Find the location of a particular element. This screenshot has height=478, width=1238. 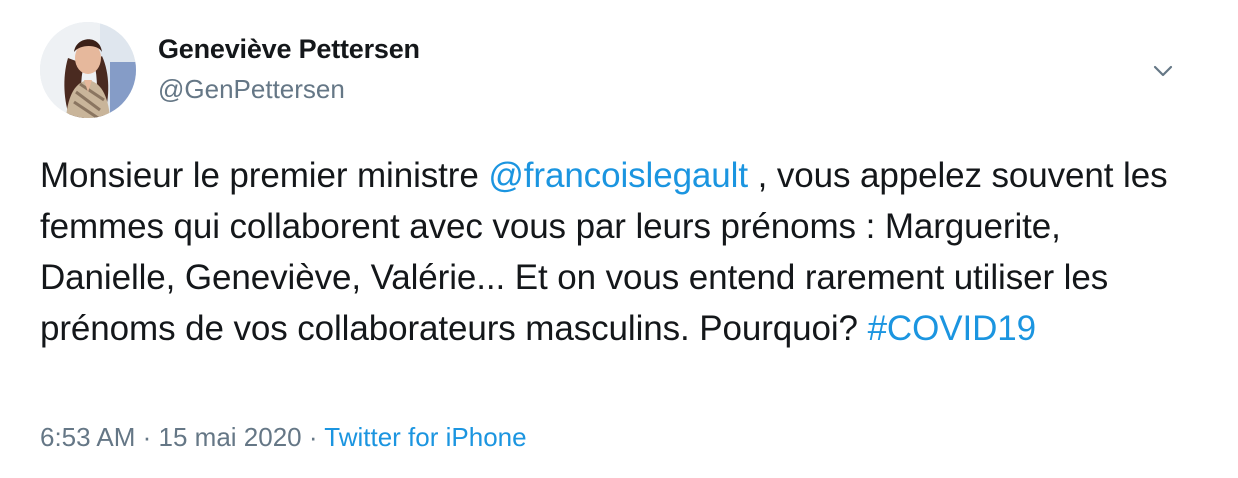

author-handle: @GenPettersen is located at coordinates (251, 89).